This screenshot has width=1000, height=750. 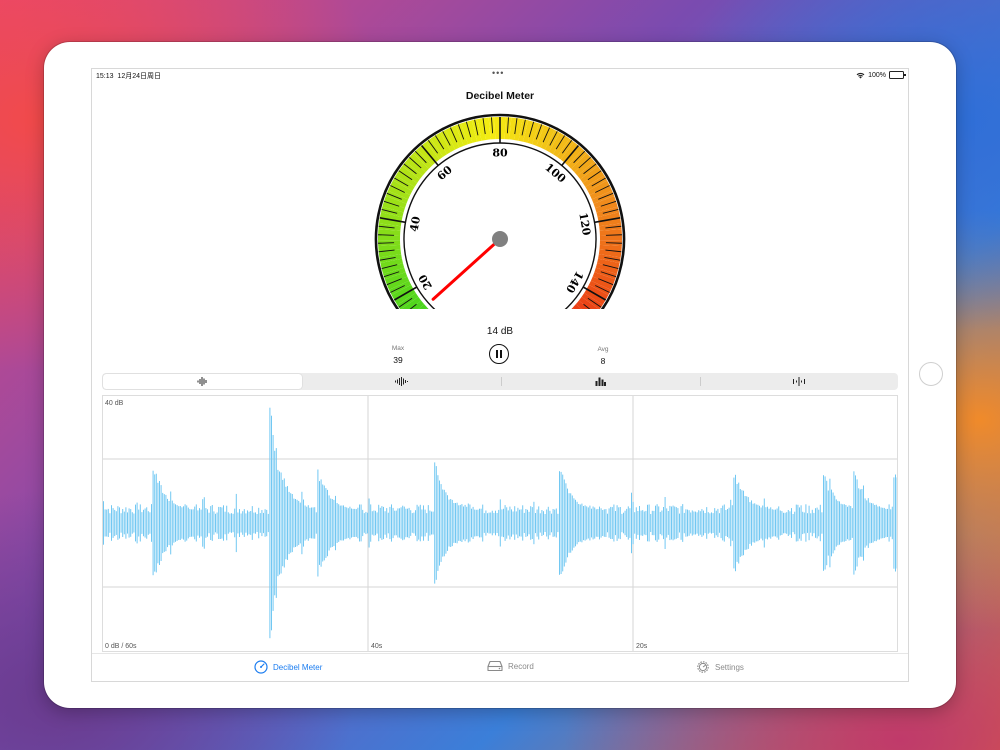 What do you see at coordinates (799, 381) in the screenshot?
I see `view-mode-waveform-split` at bounding box center [799, 381].